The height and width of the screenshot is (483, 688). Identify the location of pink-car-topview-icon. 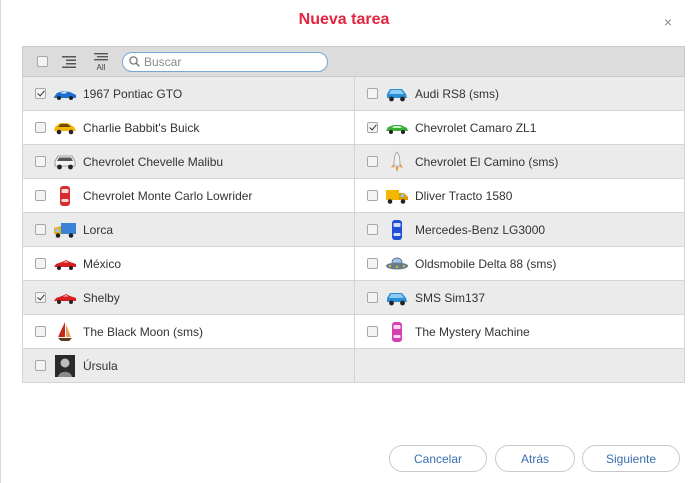
(397, 332).